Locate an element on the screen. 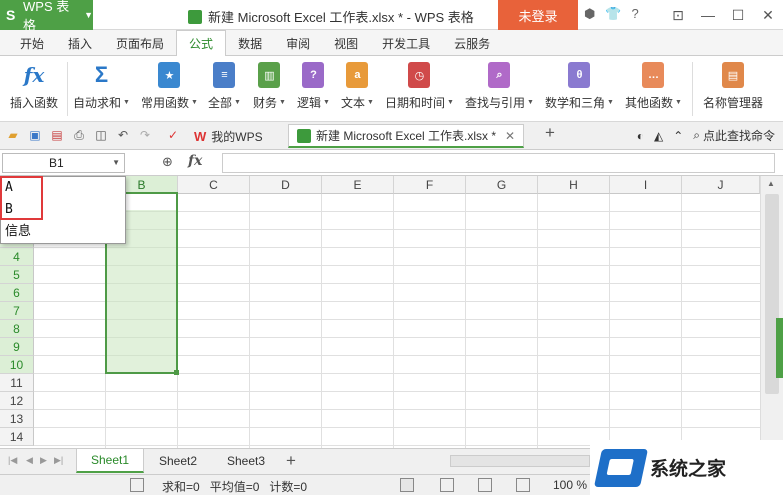 This screenshot has width=783, height=495. open-folder-icon: ▰ is located at coordinates (13, 135).